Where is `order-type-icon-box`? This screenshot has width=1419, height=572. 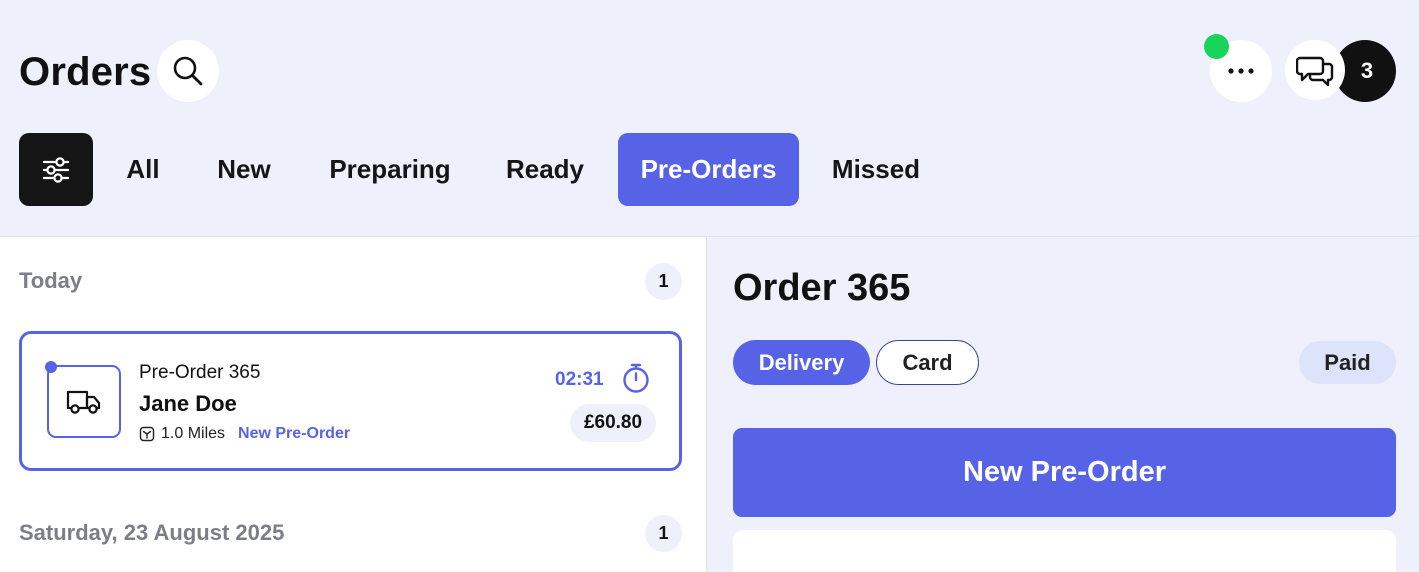 order-type-icon-box is located at coordinates (84, 401).